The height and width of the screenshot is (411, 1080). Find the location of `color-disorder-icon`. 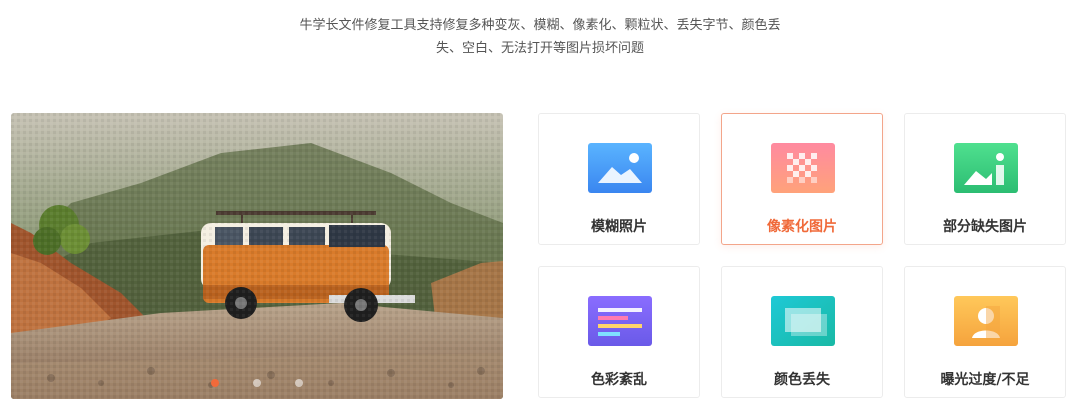

color-disorder-icon is located at coordinates (620, 321).